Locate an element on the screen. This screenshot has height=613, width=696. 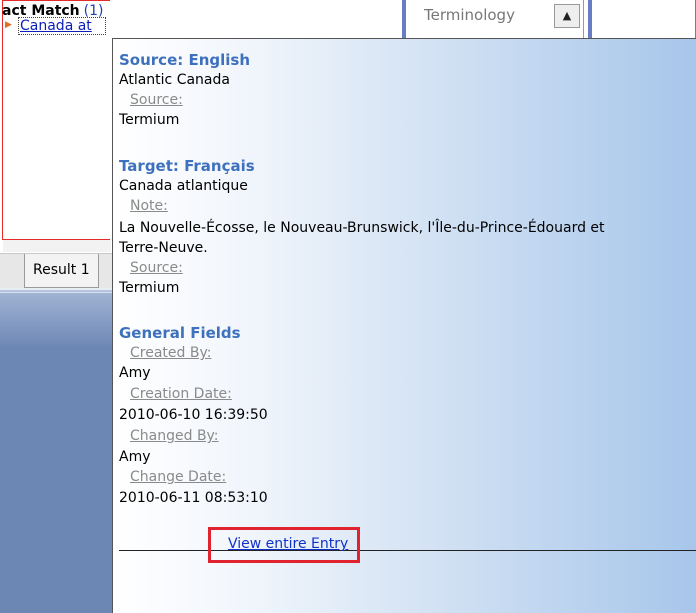
results-outline is located at coordinates (56, 120).